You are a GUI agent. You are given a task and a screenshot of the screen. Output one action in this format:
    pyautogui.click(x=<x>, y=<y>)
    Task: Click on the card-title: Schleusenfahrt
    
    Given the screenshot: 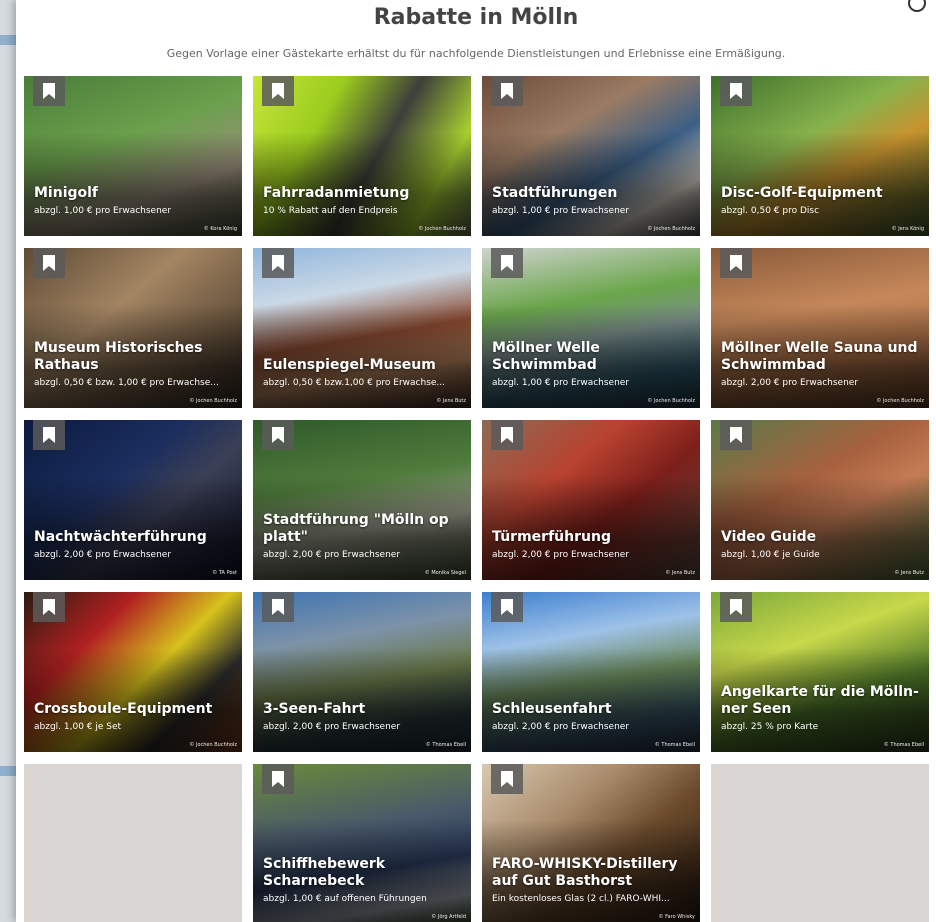 What is the action you would take?
    pyautogui.click(x=552, y=709)
    